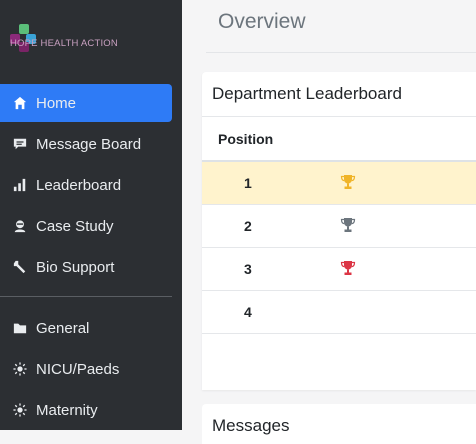 This screenshot has width=476, height=444. Describe the element at coordinates (86, 103) in the screenshot. I see `sidebar-item-home: Home` at that location.